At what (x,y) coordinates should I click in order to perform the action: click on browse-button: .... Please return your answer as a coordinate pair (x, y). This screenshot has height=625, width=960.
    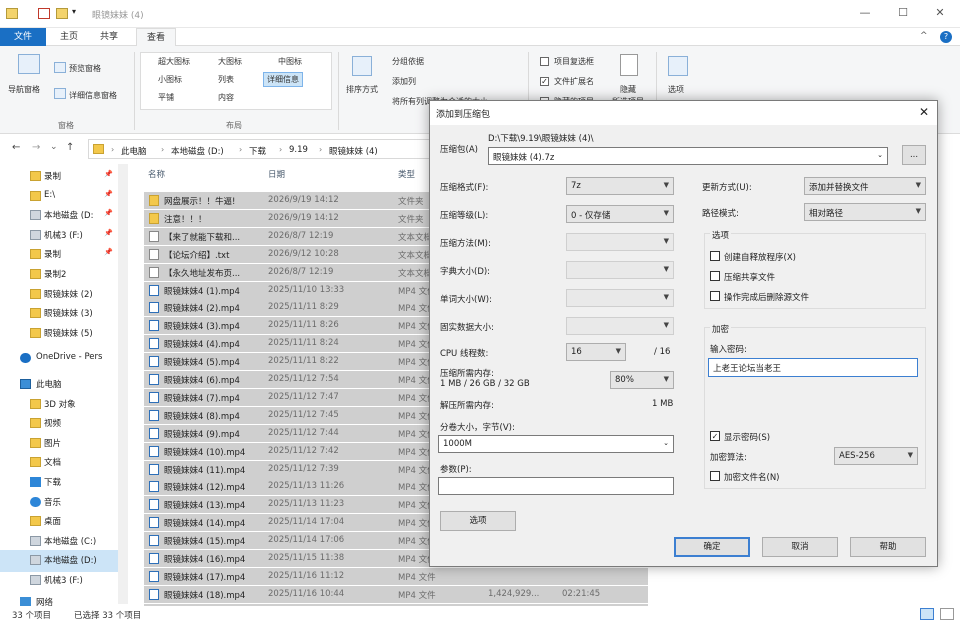
    Looking at the image, I should click on (914, 155).